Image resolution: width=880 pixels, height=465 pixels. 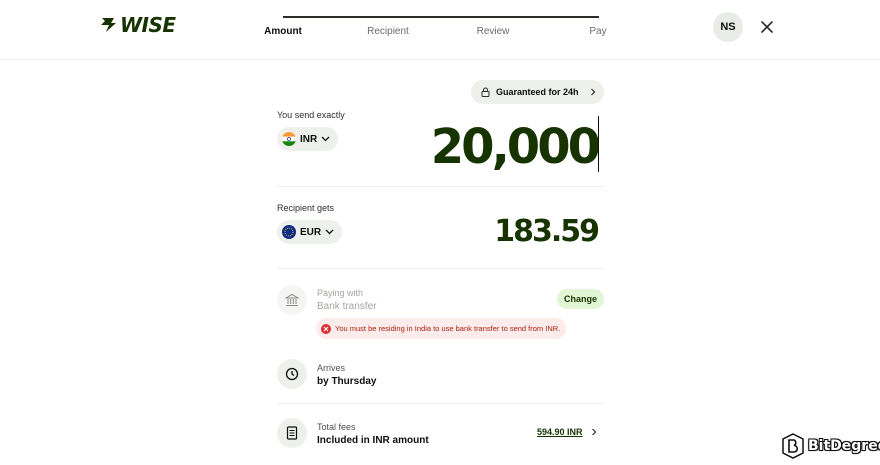 I want to click on receive-amount-input: 183.59, so click(x=547, y=232).